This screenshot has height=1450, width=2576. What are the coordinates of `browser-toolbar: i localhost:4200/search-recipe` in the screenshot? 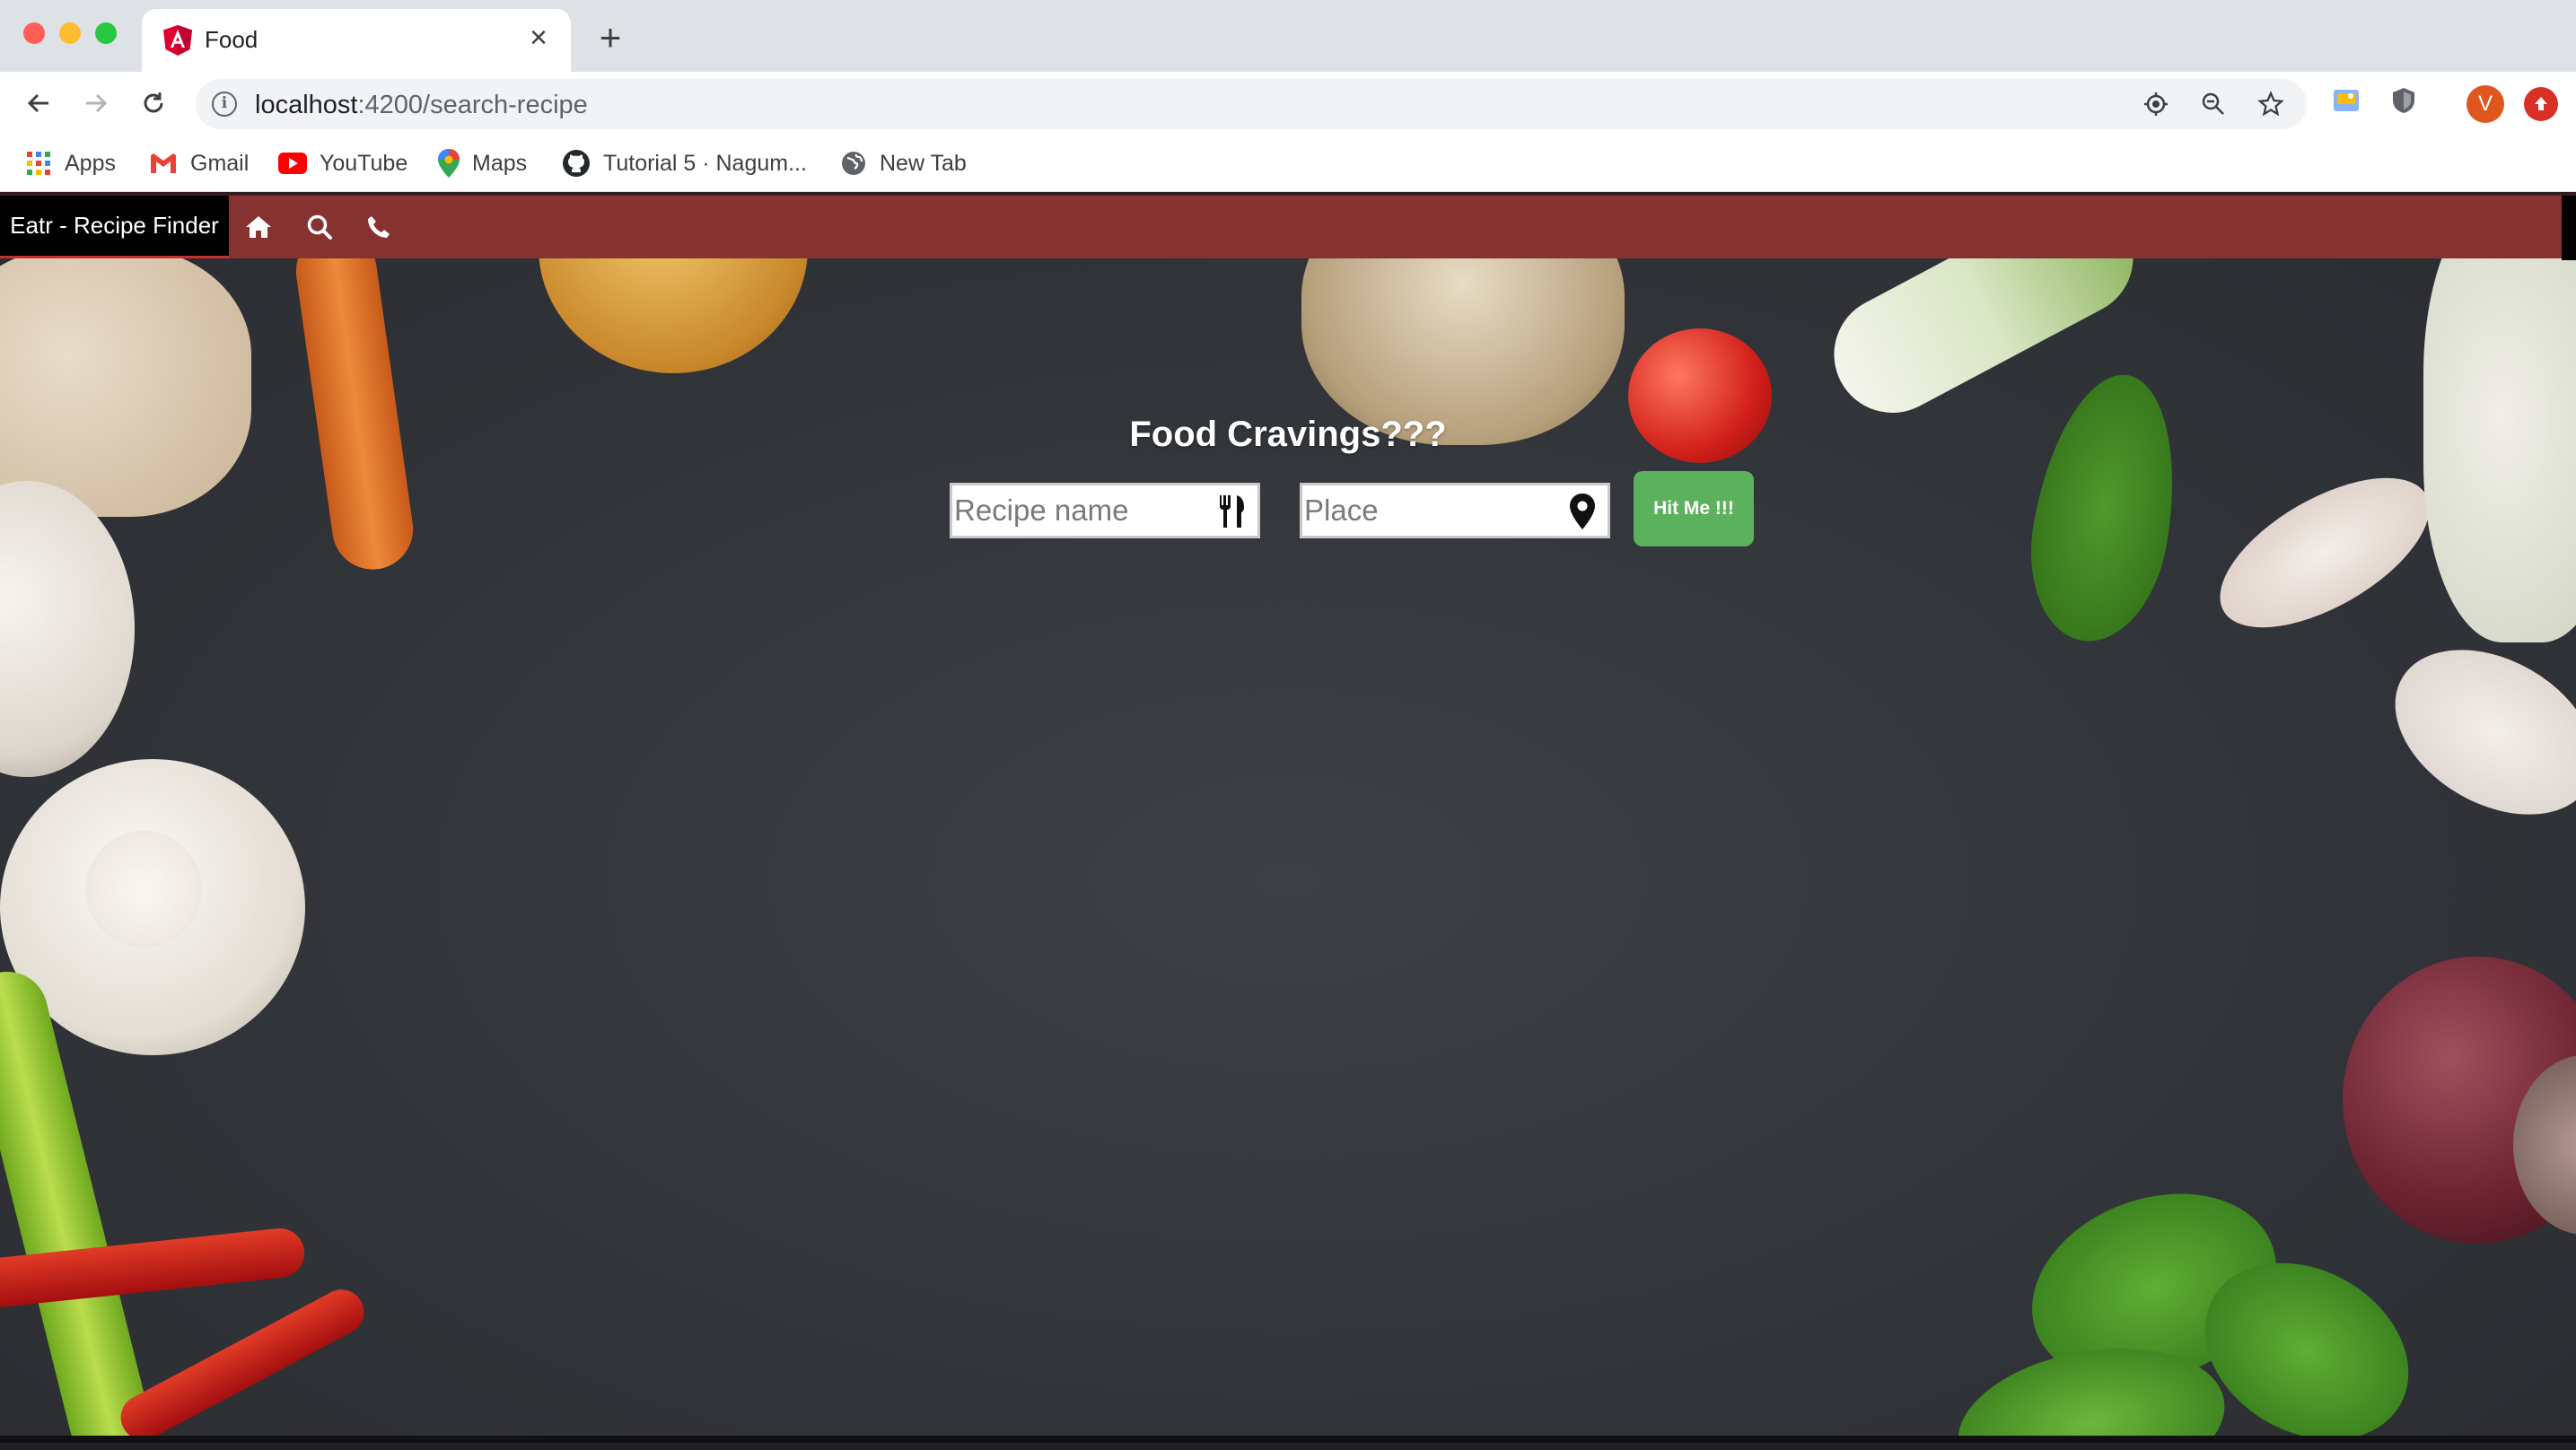 It's located at (1288, 103).